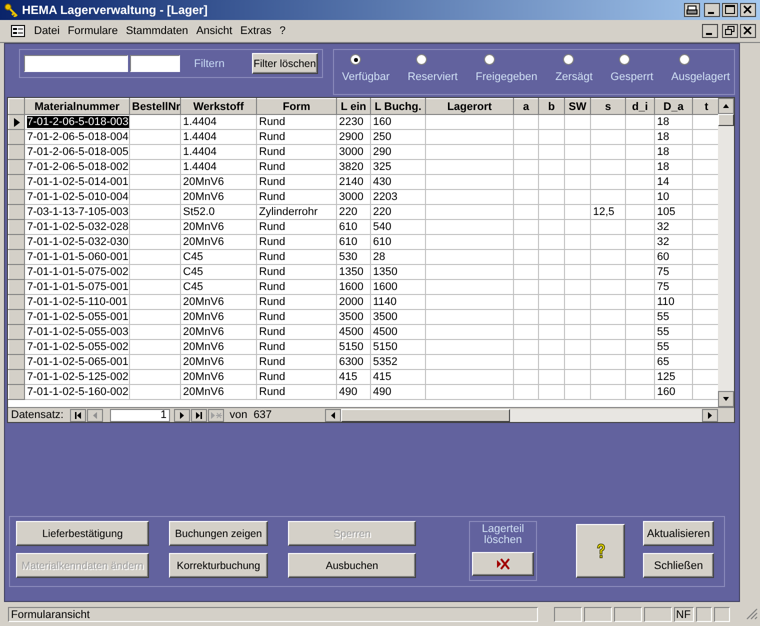 The height and width of the screenshot is (626, 760). Describe the element at coordinates (673, 392) in the screenshot. I see `table-cell: 160` at that location.